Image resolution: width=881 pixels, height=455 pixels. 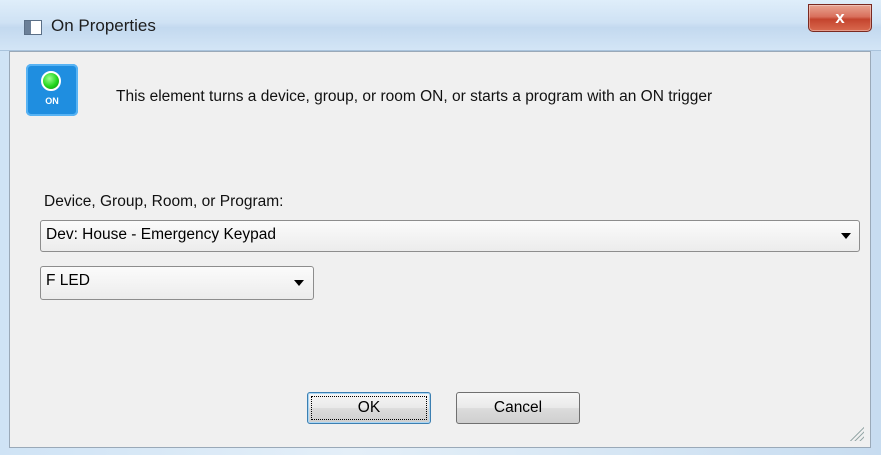 I want to click on close-icon: x, so click(x=840, y=17).